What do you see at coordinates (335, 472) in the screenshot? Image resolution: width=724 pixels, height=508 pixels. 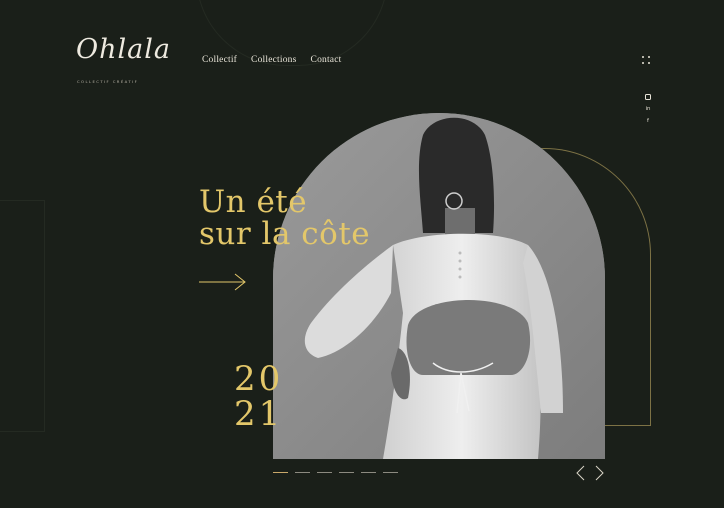 I see `slide-pager` at bounding box center [335, 472].